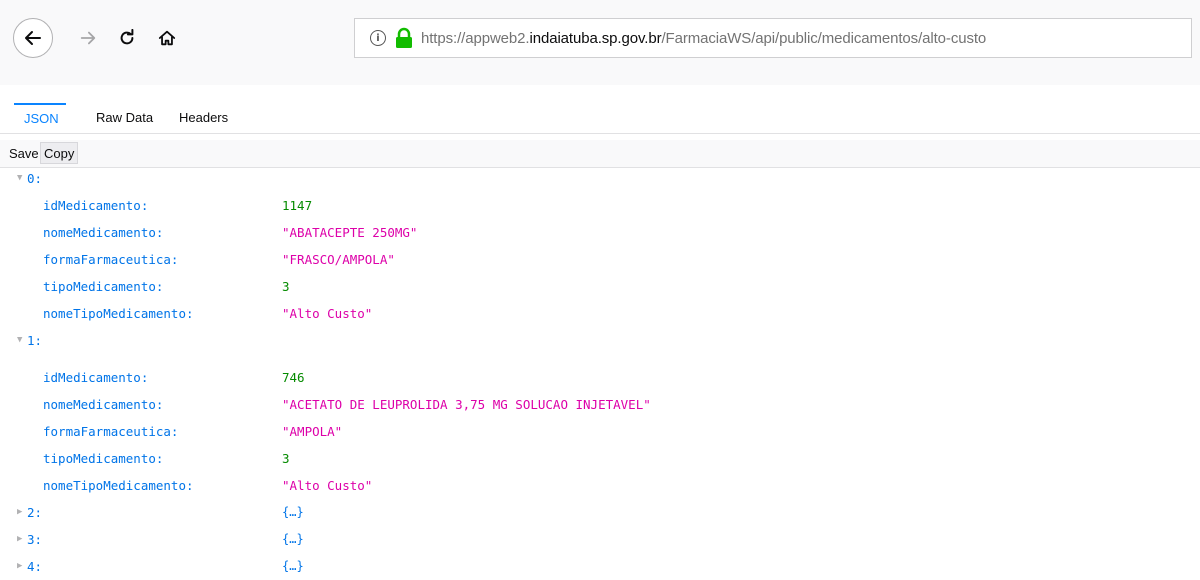 Image resolution: width=1200 pixels, height=580 pixels. Describe the element at coordinates (350, 232) in the screenshot. I see `json-string-value: "ABATACEPTE 250MG"` at that location.